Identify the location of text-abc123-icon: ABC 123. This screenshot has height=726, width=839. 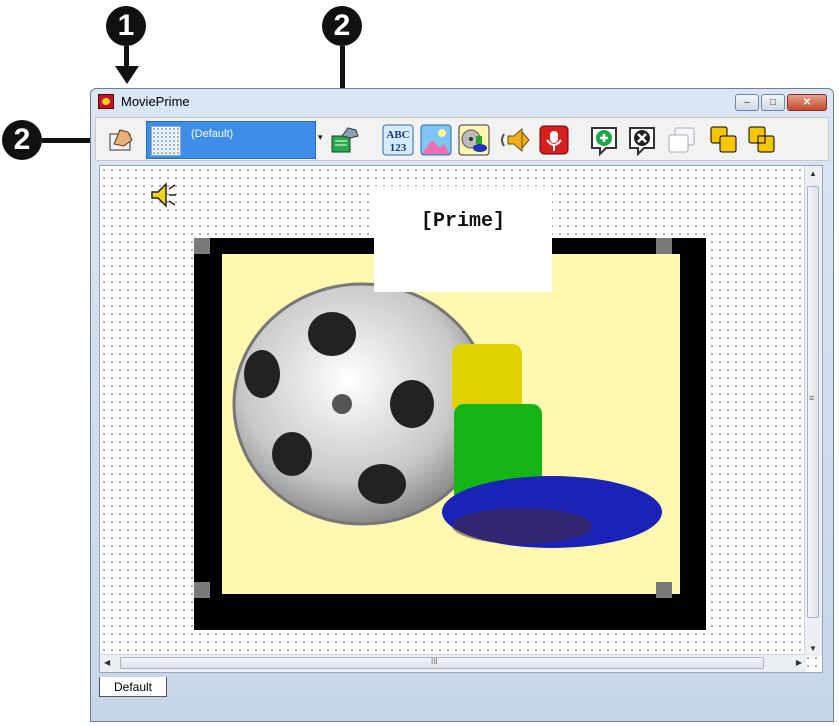
(398, 140).